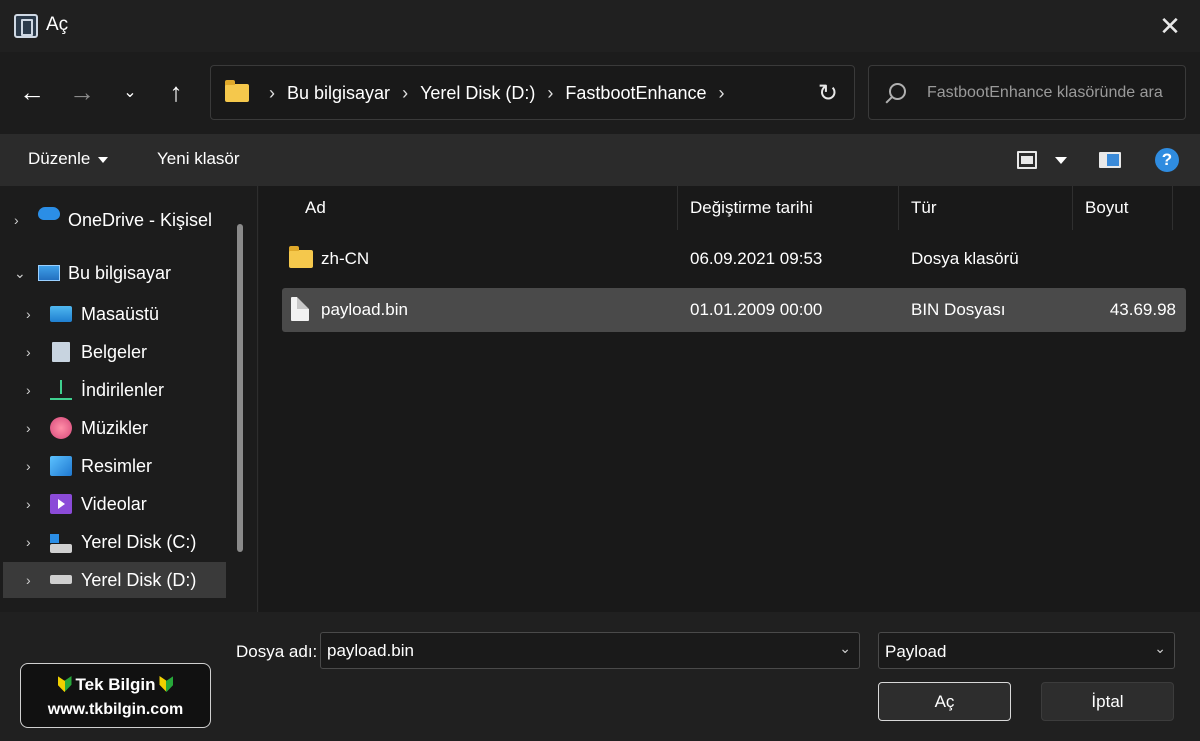 This screenshot has height=741, width=1200. Describe the element at coordinates (924, 208) in the screenshot. I see `column-header-type: Tür` at that location.